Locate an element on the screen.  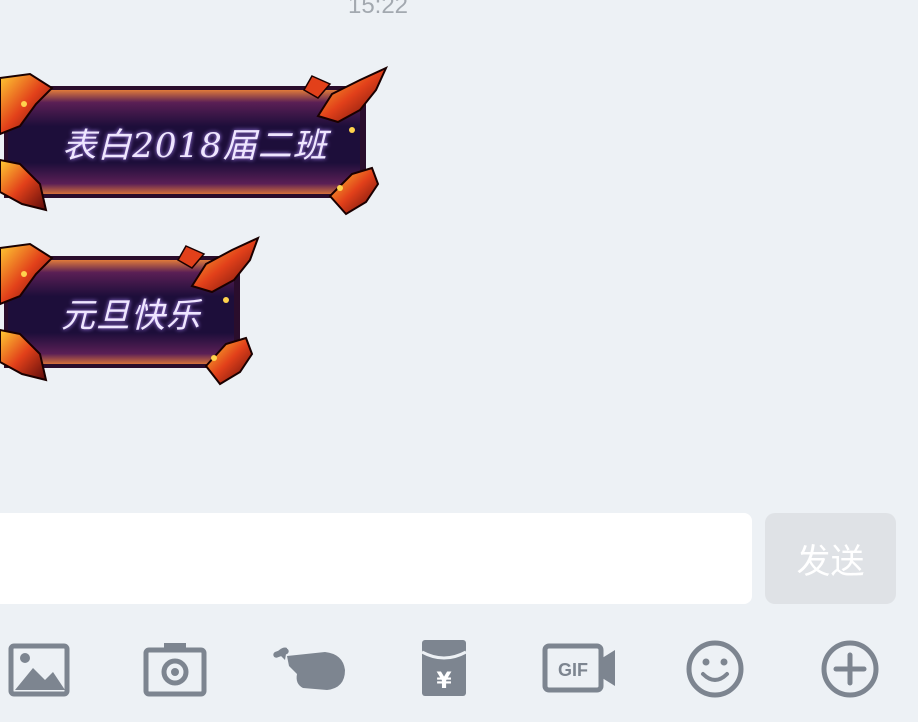
chat-message-bubble: 元旦快乐 is located at coordinates (131, 312).